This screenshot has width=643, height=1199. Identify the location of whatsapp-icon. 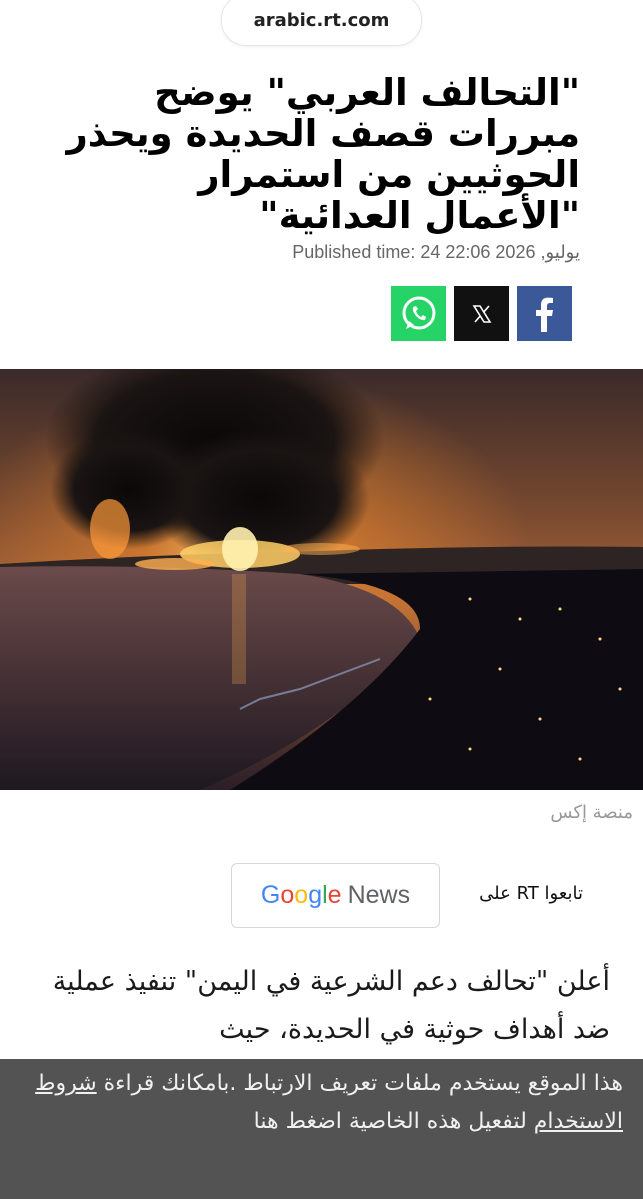
(418, 312).